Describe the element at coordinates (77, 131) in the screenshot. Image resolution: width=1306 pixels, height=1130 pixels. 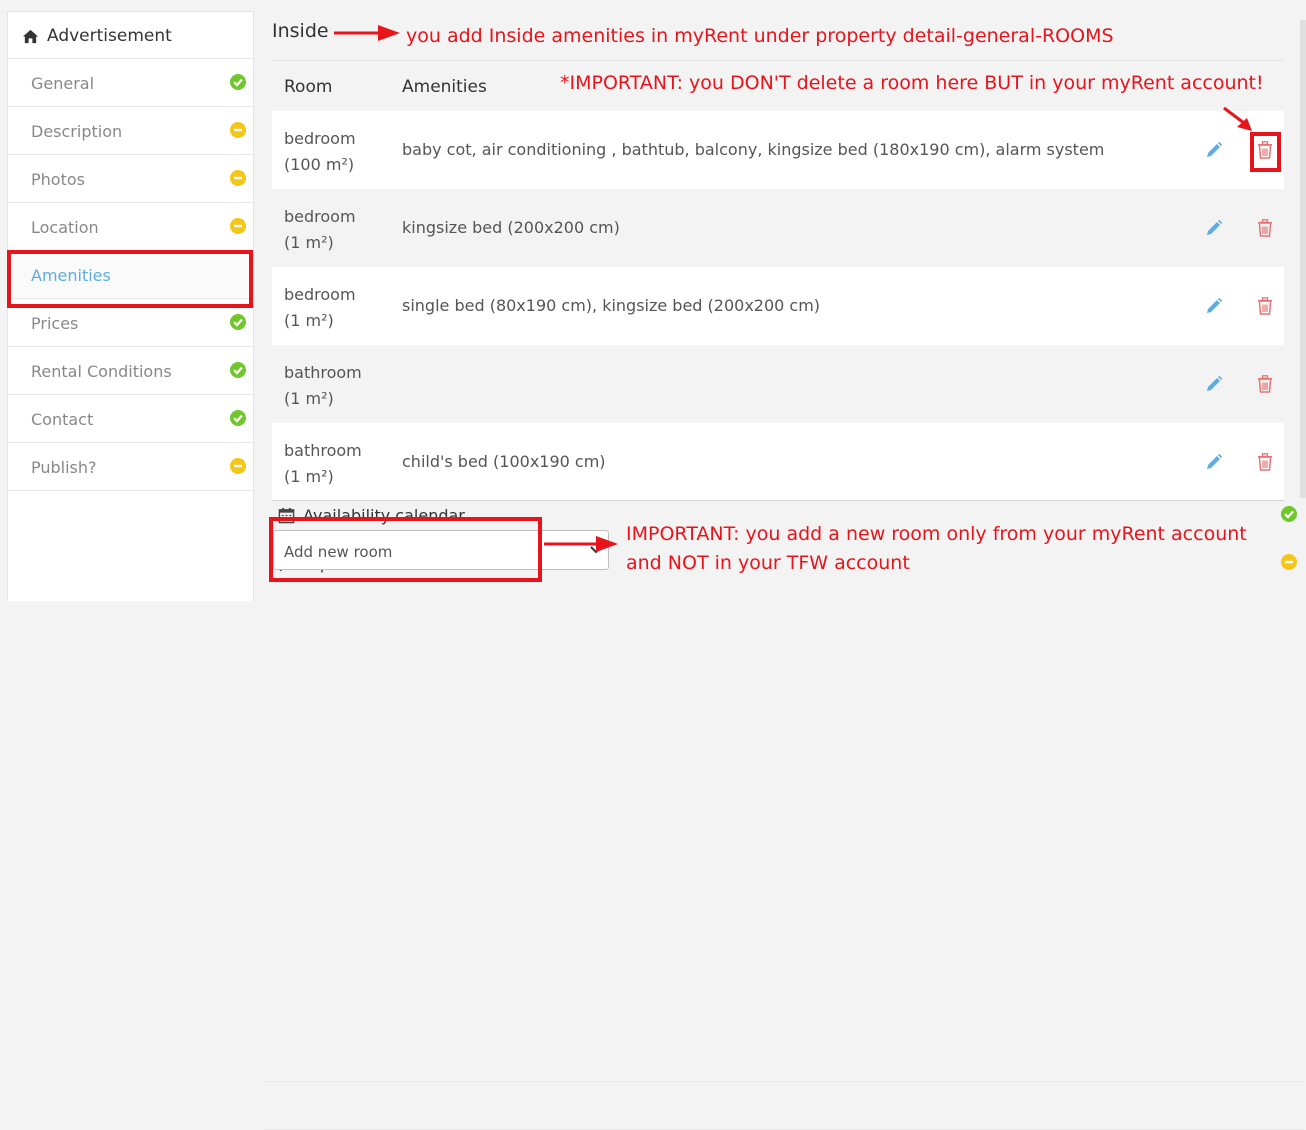
I see `sidebar-item-label: Description` at that location.